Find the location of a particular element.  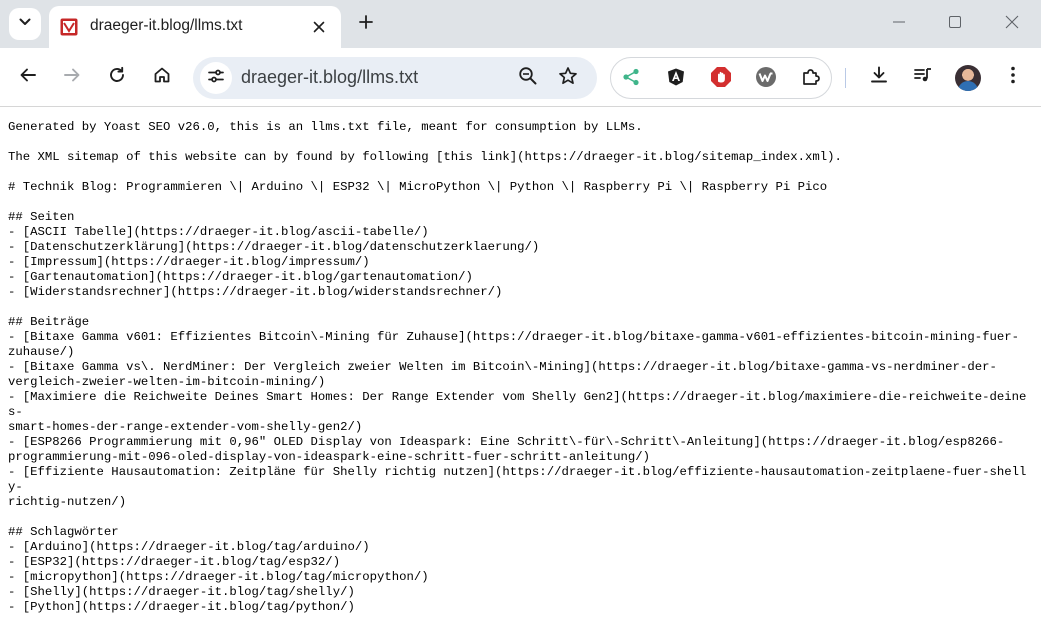

active-tab: draeger-it.blog/llms.txt is located at coordinates (195, 27).